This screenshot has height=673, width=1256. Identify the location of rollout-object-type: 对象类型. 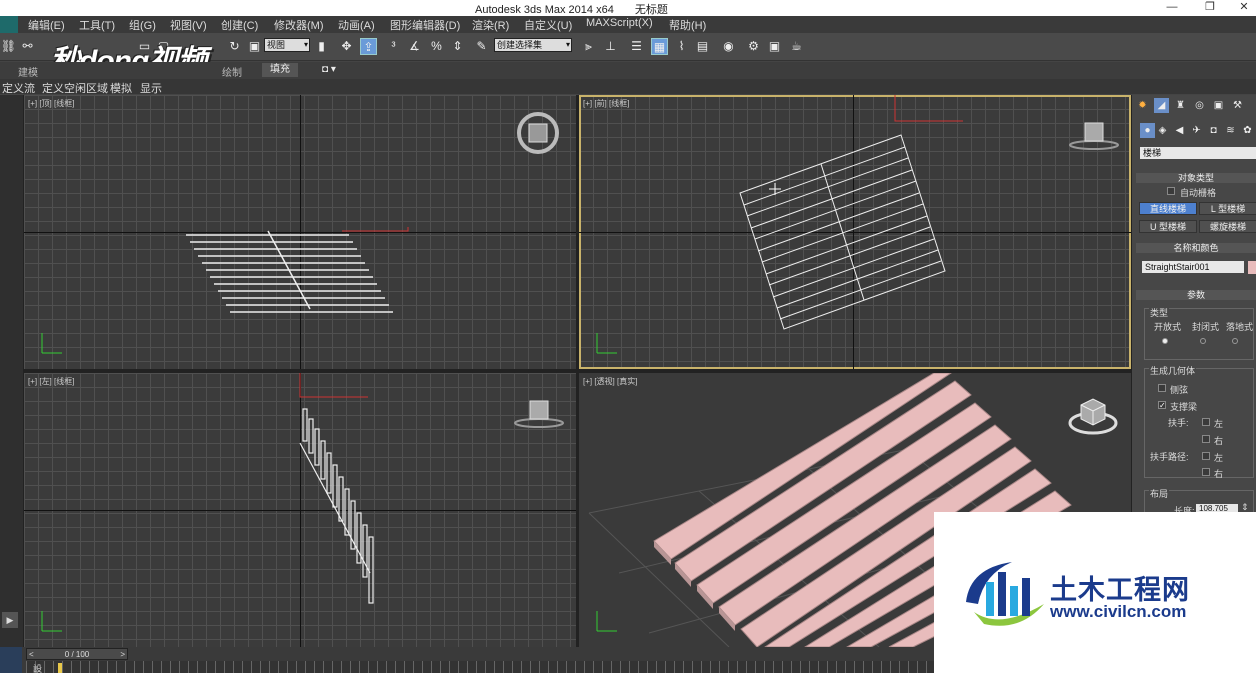
(1196, 178).